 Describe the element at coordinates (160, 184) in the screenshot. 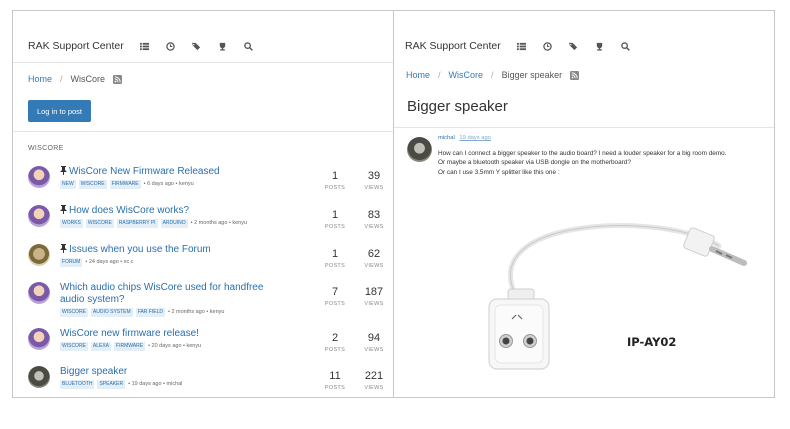

I see `topic-time: 6 days ago` at that location.